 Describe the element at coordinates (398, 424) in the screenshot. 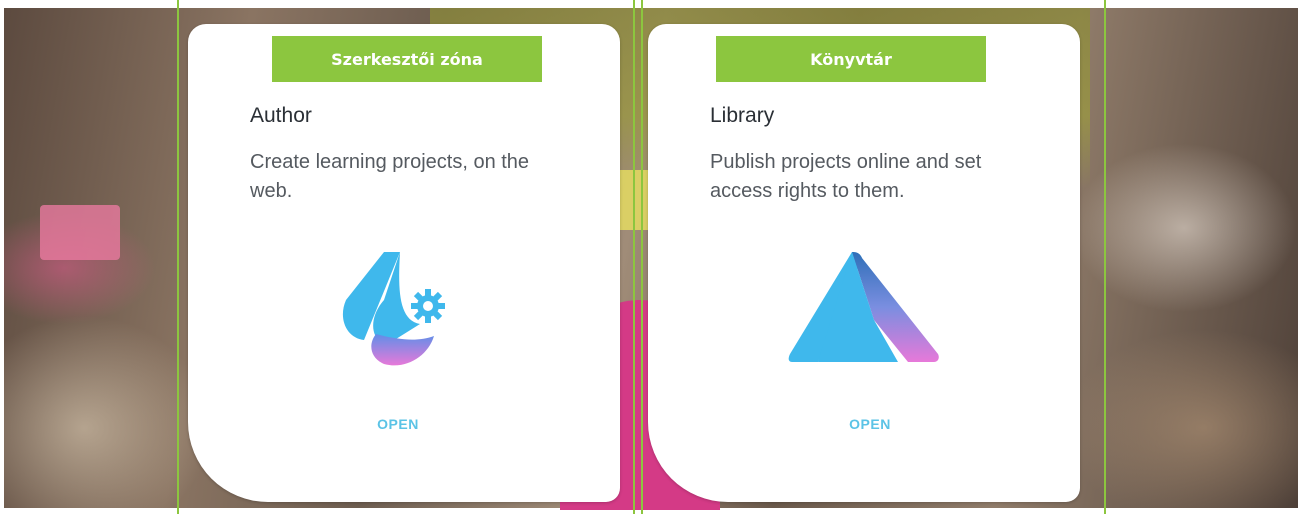

I see `open-author-button: OPEN` at that location.